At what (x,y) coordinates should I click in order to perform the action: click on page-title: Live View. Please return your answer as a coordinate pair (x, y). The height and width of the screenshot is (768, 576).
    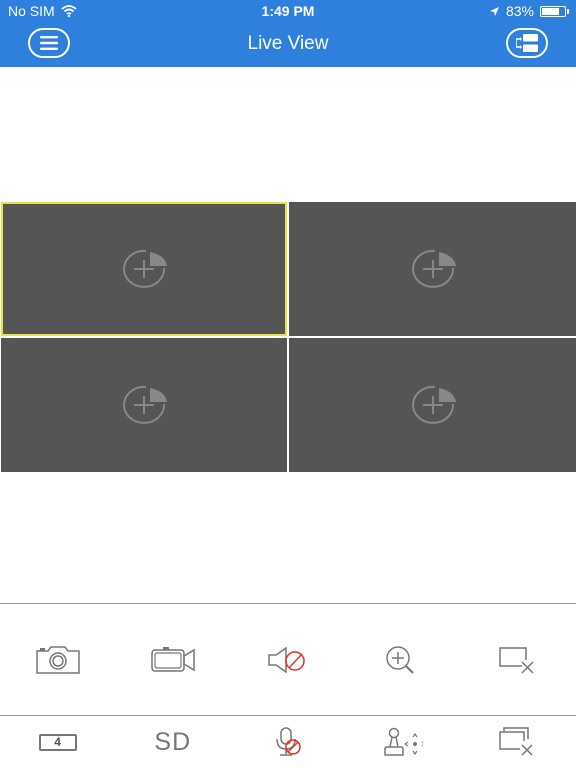
    Looking at the image, I should click on (288, 43).